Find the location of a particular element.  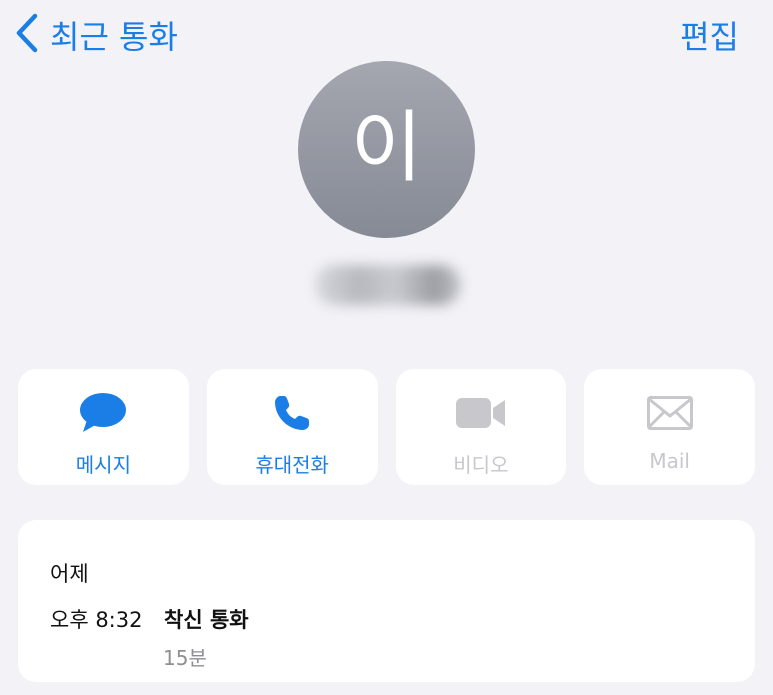

mail-button-label: Mail is located at coordinates (669, 461).